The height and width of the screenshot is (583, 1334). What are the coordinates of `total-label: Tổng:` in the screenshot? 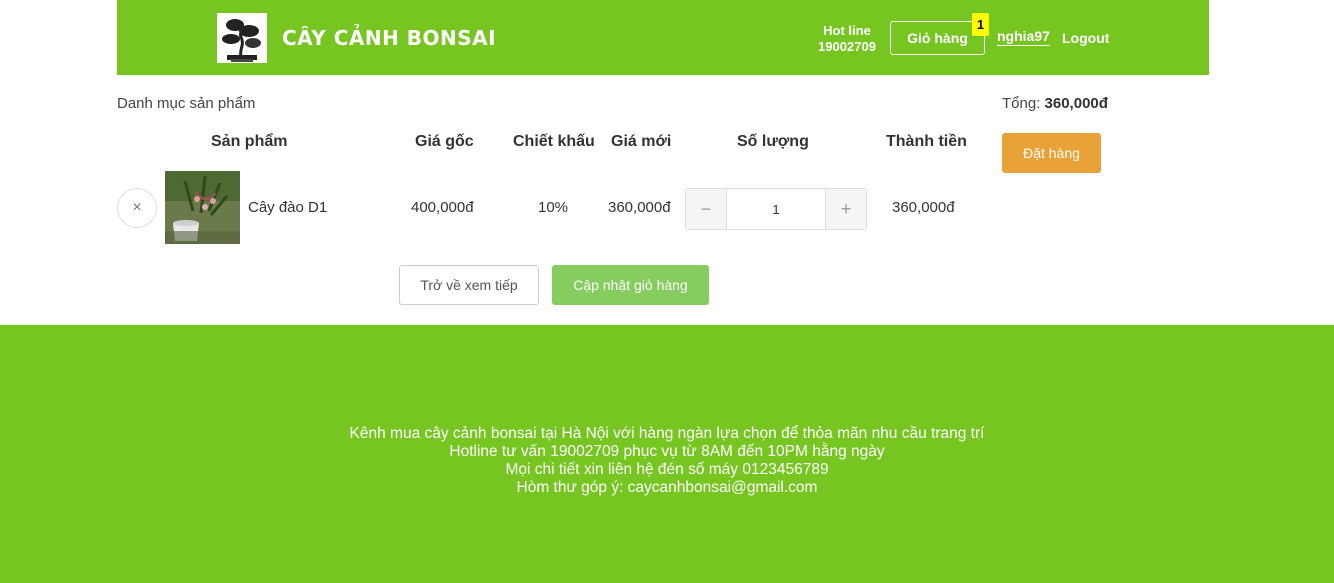 It's located at (1021, 103).